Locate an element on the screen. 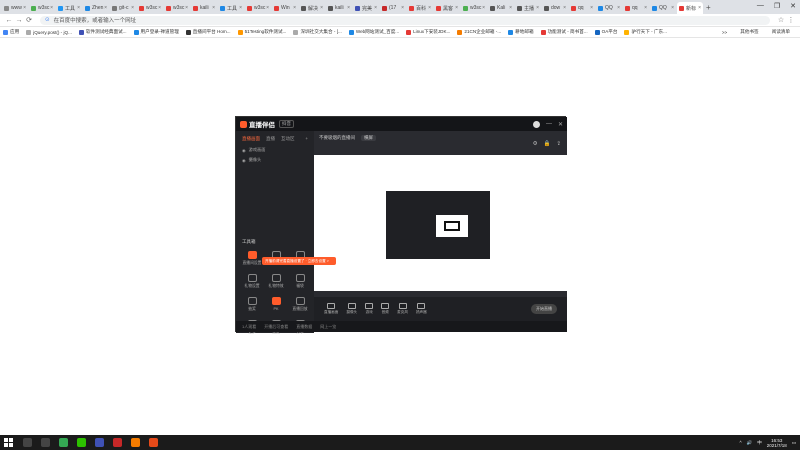  room-title: 不要吸烟的直播间 is located at coordinates (337, 138).